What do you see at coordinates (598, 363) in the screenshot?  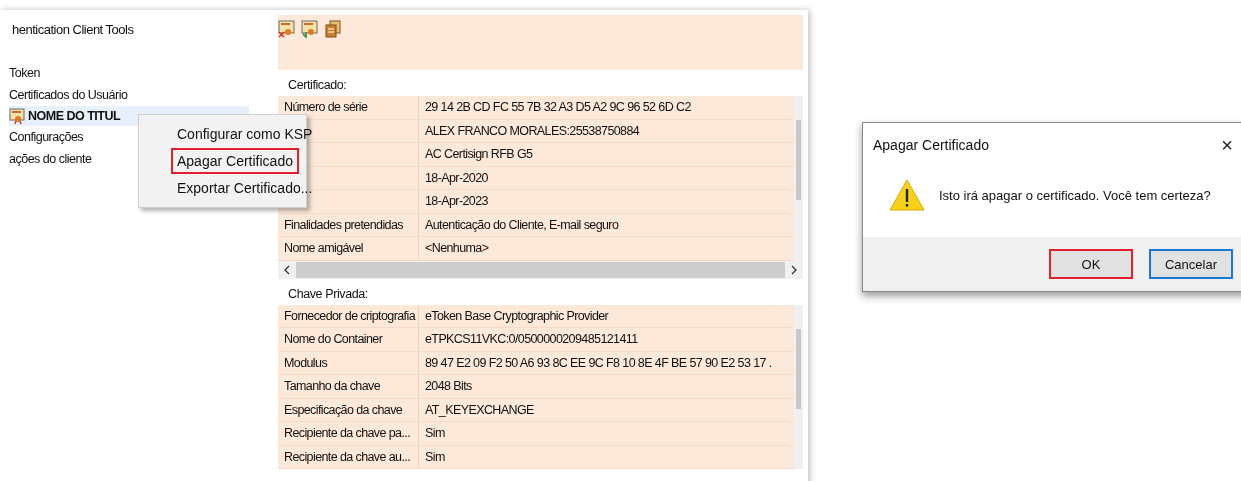 I see `property-value: 89 47 E2 09 F2 50 A6 93 8C EE 9C F8 10 8E 4F BE 57 90 E2 53 17 .` at bounding box center [598, 363].